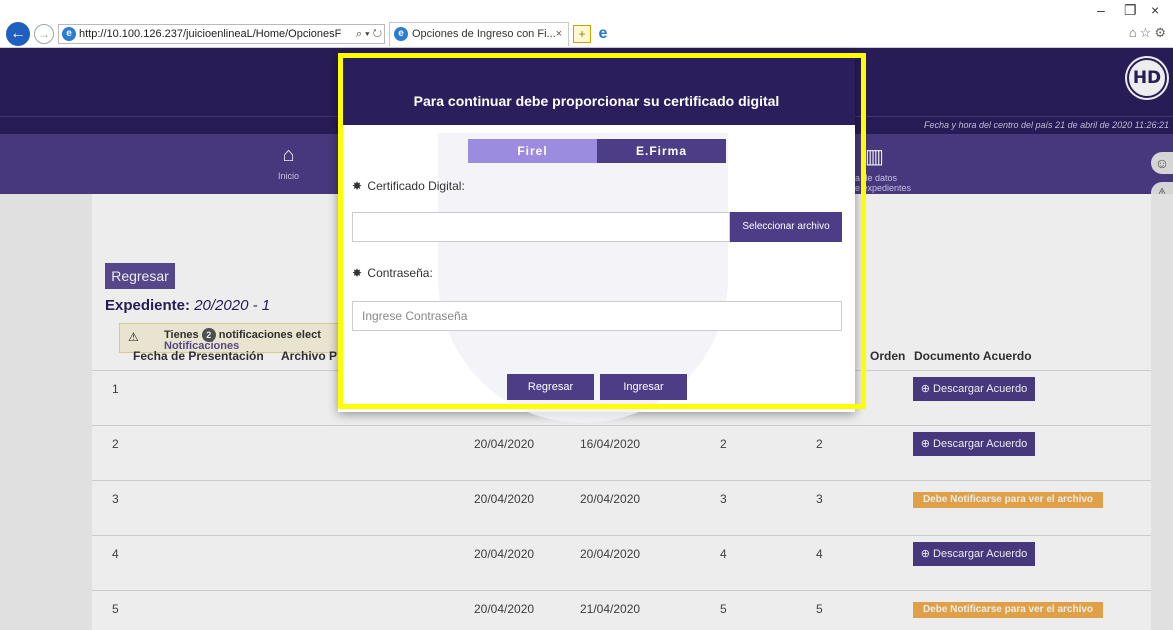 The width and height of the screenshot is (1173, 630). Describe the element at coordinates (541, 227) in the screenshot. I see `certificate-file-field` at that location.